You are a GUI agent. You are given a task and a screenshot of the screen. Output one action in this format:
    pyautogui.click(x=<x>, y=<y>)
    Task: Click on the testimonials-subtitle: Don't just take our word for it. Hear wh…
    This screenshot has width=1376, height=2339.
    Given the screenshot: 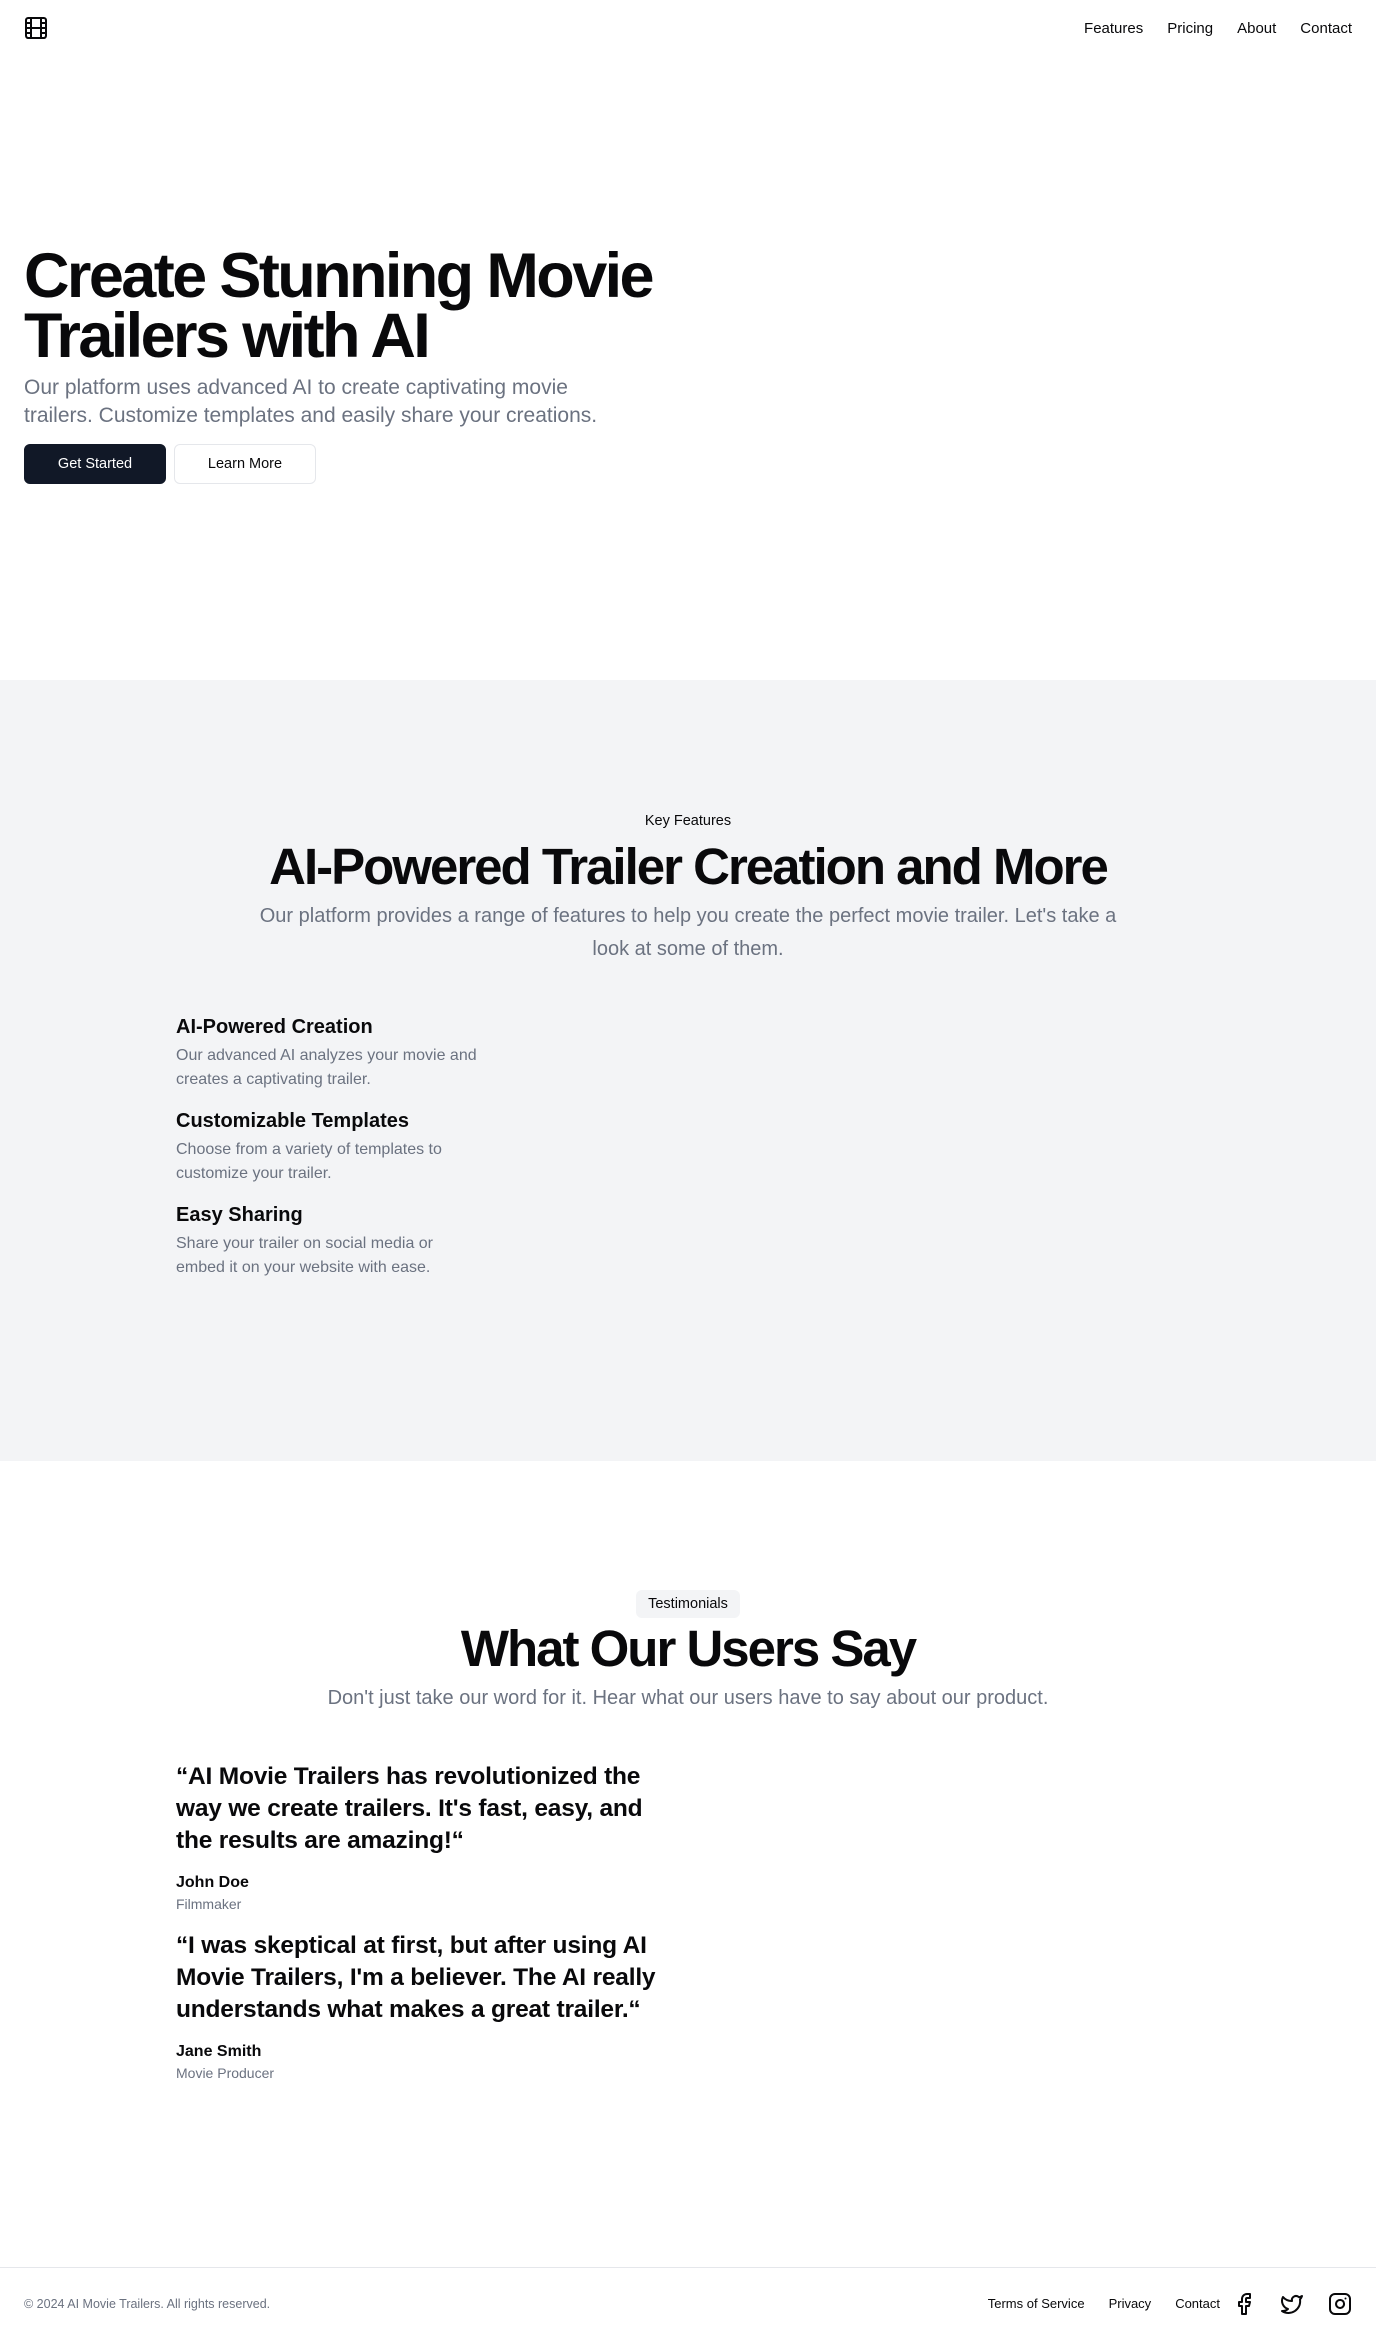 What is the action you would take?
    pyautogui.click(x=688, y=1698)
    